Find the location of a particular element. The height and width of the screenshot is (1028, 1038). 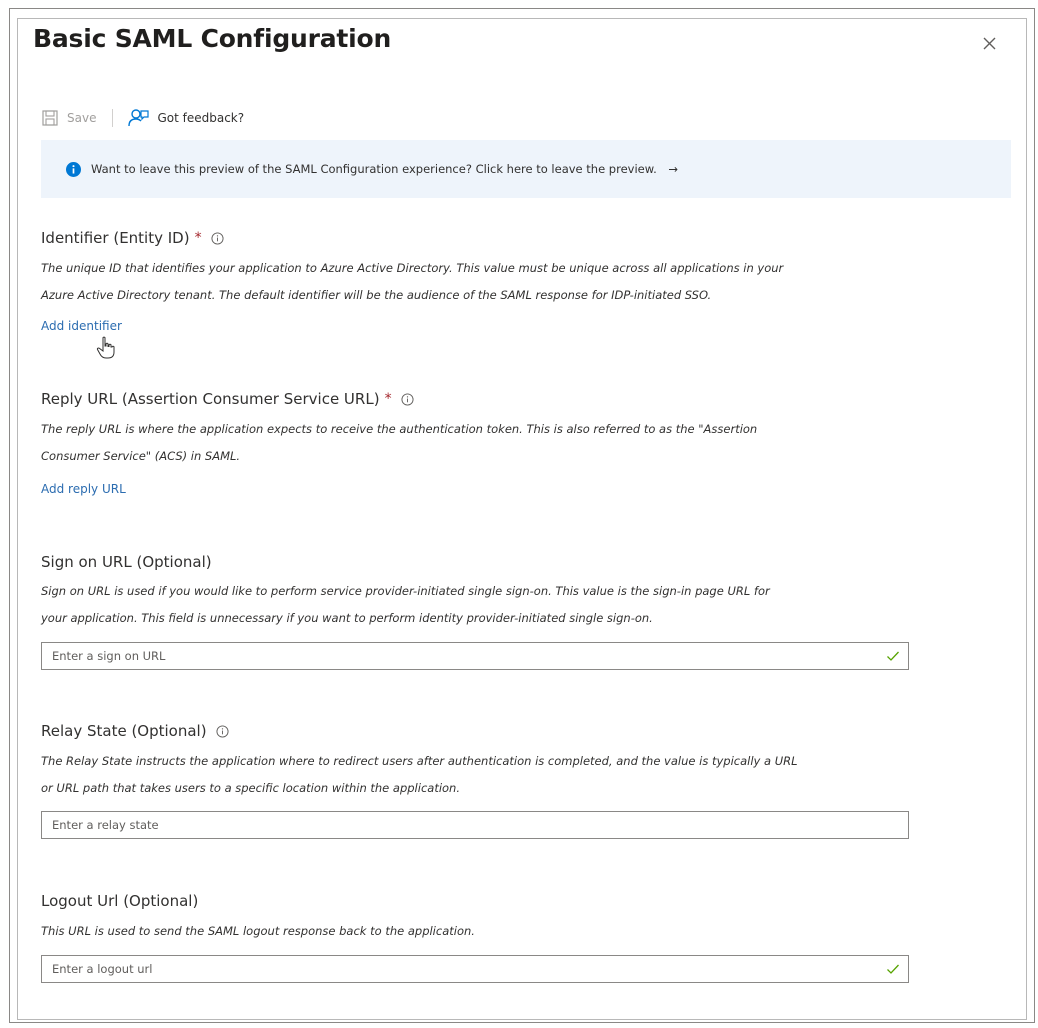

feedback-button: Got feedback? is located at coordinates (185, 118).